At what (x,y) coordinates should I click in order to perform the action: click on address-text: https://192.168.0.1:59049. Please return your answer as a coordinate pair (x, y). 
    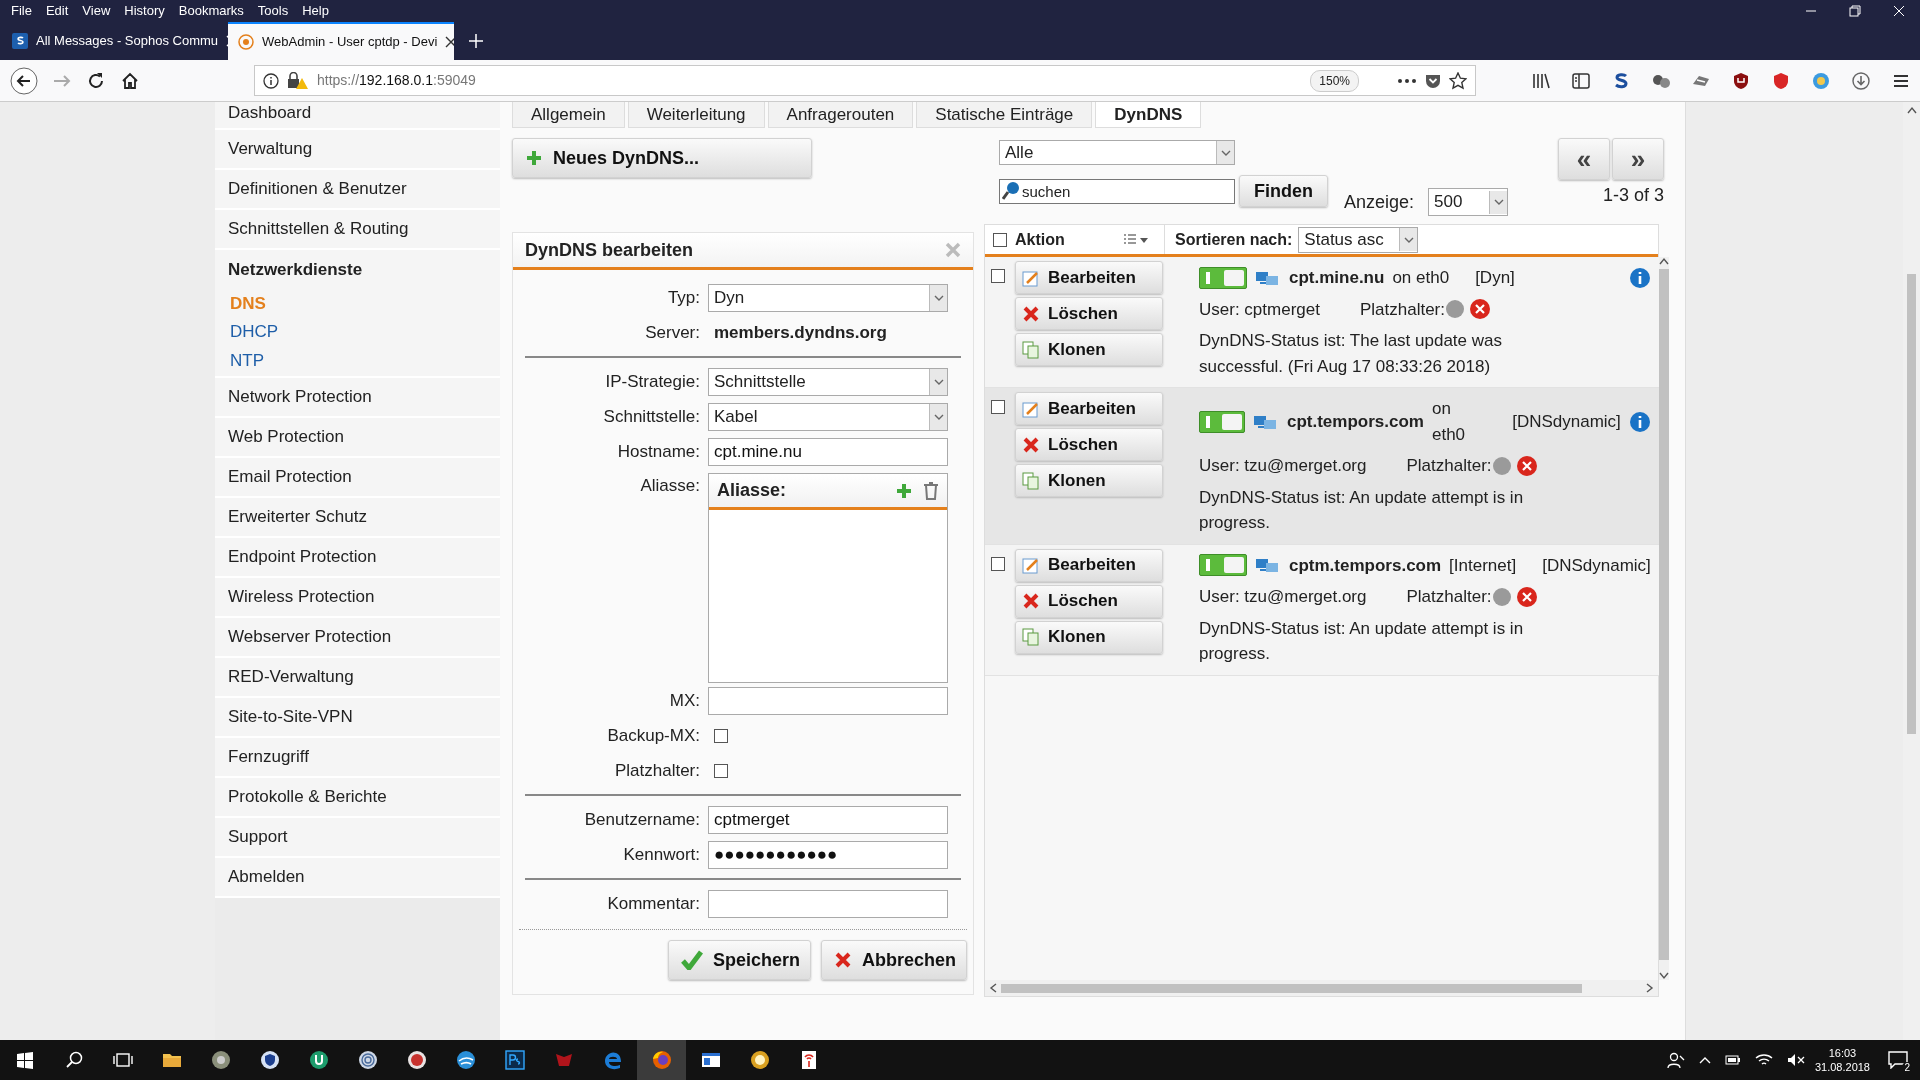
    Looking at the image, I should click on (396, 80).